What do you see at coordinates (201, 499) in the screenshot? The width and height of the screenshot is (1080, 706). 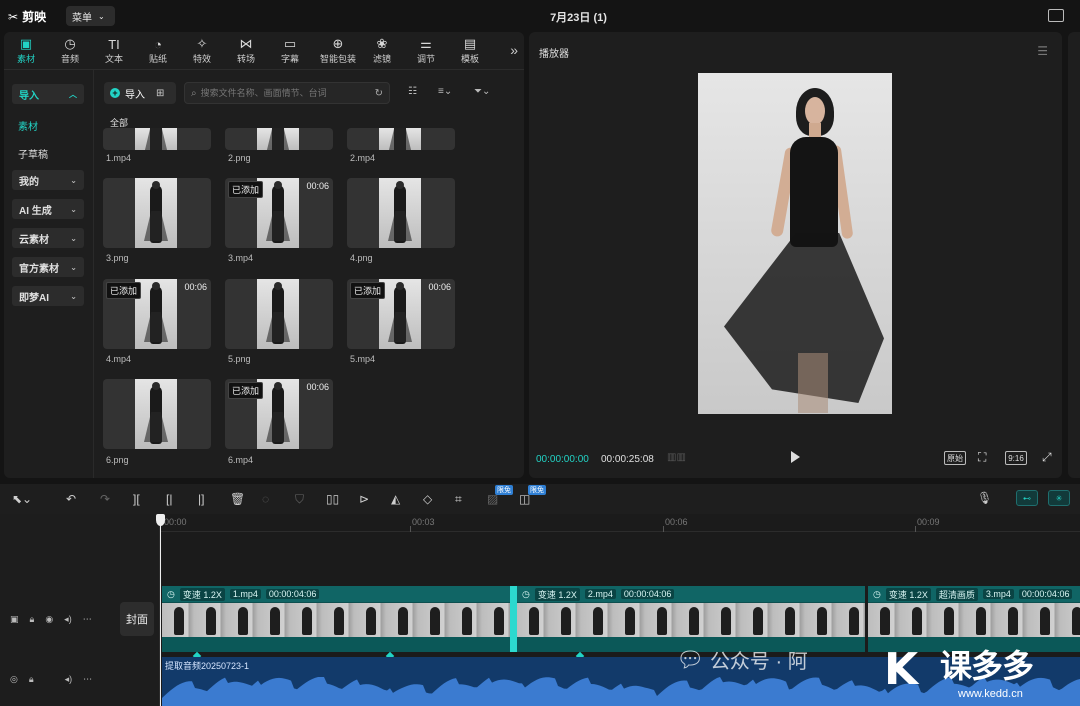 I see `trim-right-icon: |]` at bounding box center [201, 499].